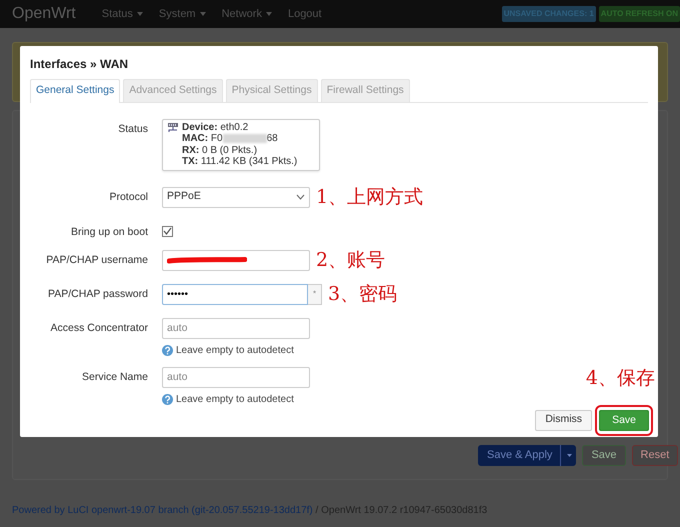  I want to click on save-apply-button: Save & Apply, so click(527, 455).